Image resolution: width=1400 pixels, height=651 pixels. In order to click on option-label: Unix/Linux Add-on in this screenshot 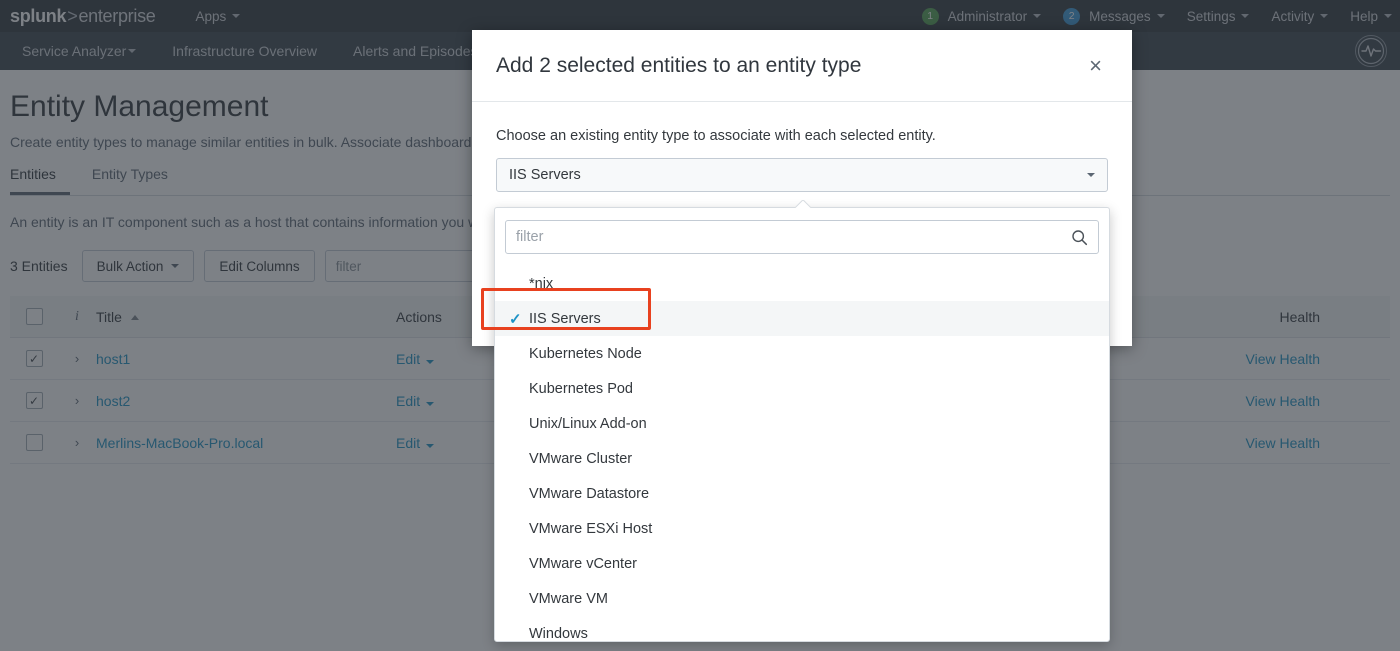, I will do `click(588, 423)`.